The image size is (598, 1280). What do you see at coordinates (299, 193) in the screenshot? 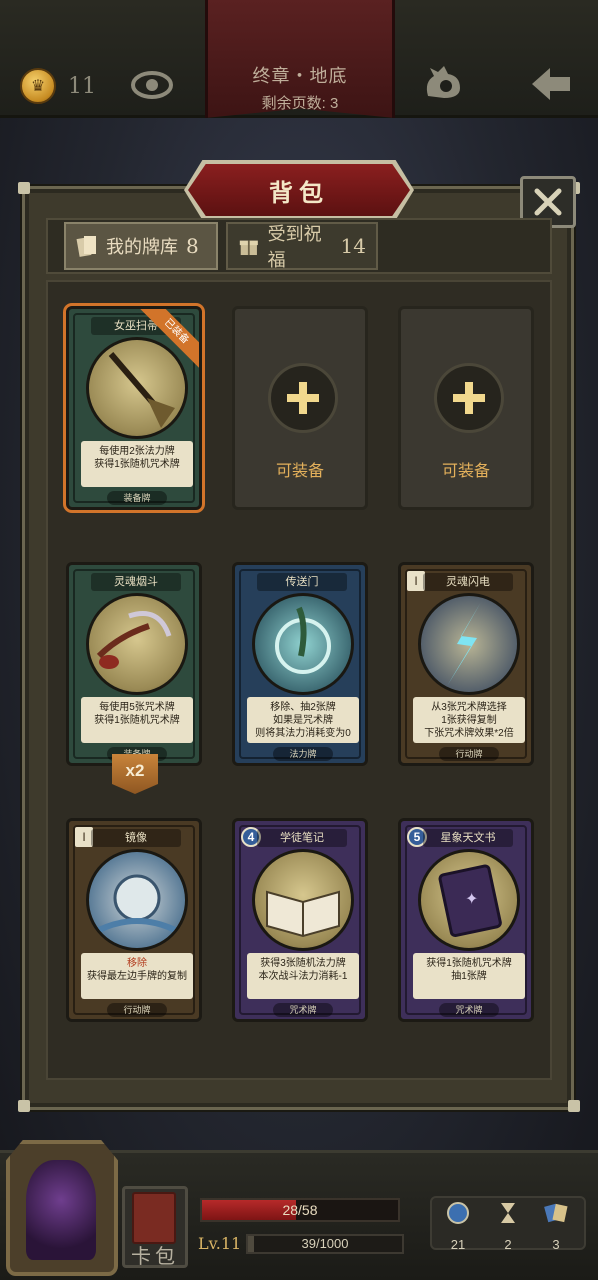
I see `panel-title: 背包` at bounding box center [299, 193].